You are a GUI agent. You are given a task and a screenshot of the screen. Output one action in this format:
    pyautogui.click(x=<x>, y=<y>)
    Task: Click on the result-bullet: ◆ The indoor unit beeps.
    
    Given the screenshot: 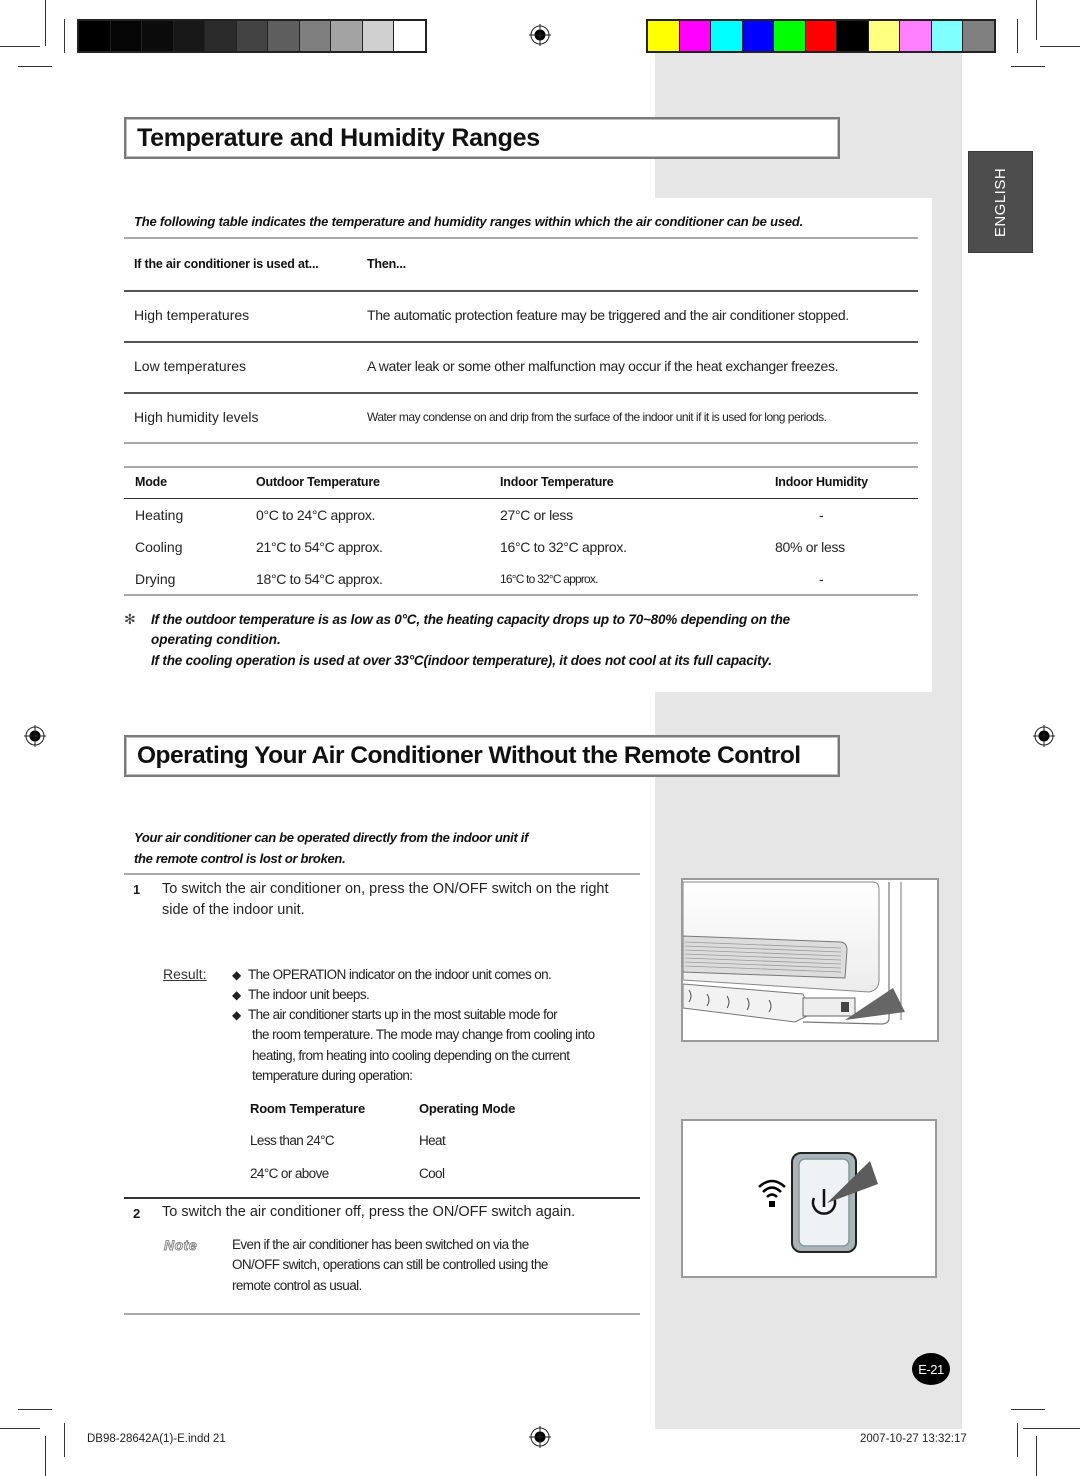 What is the action you would take?
    pyautogui.click(x=301, y=994)
    